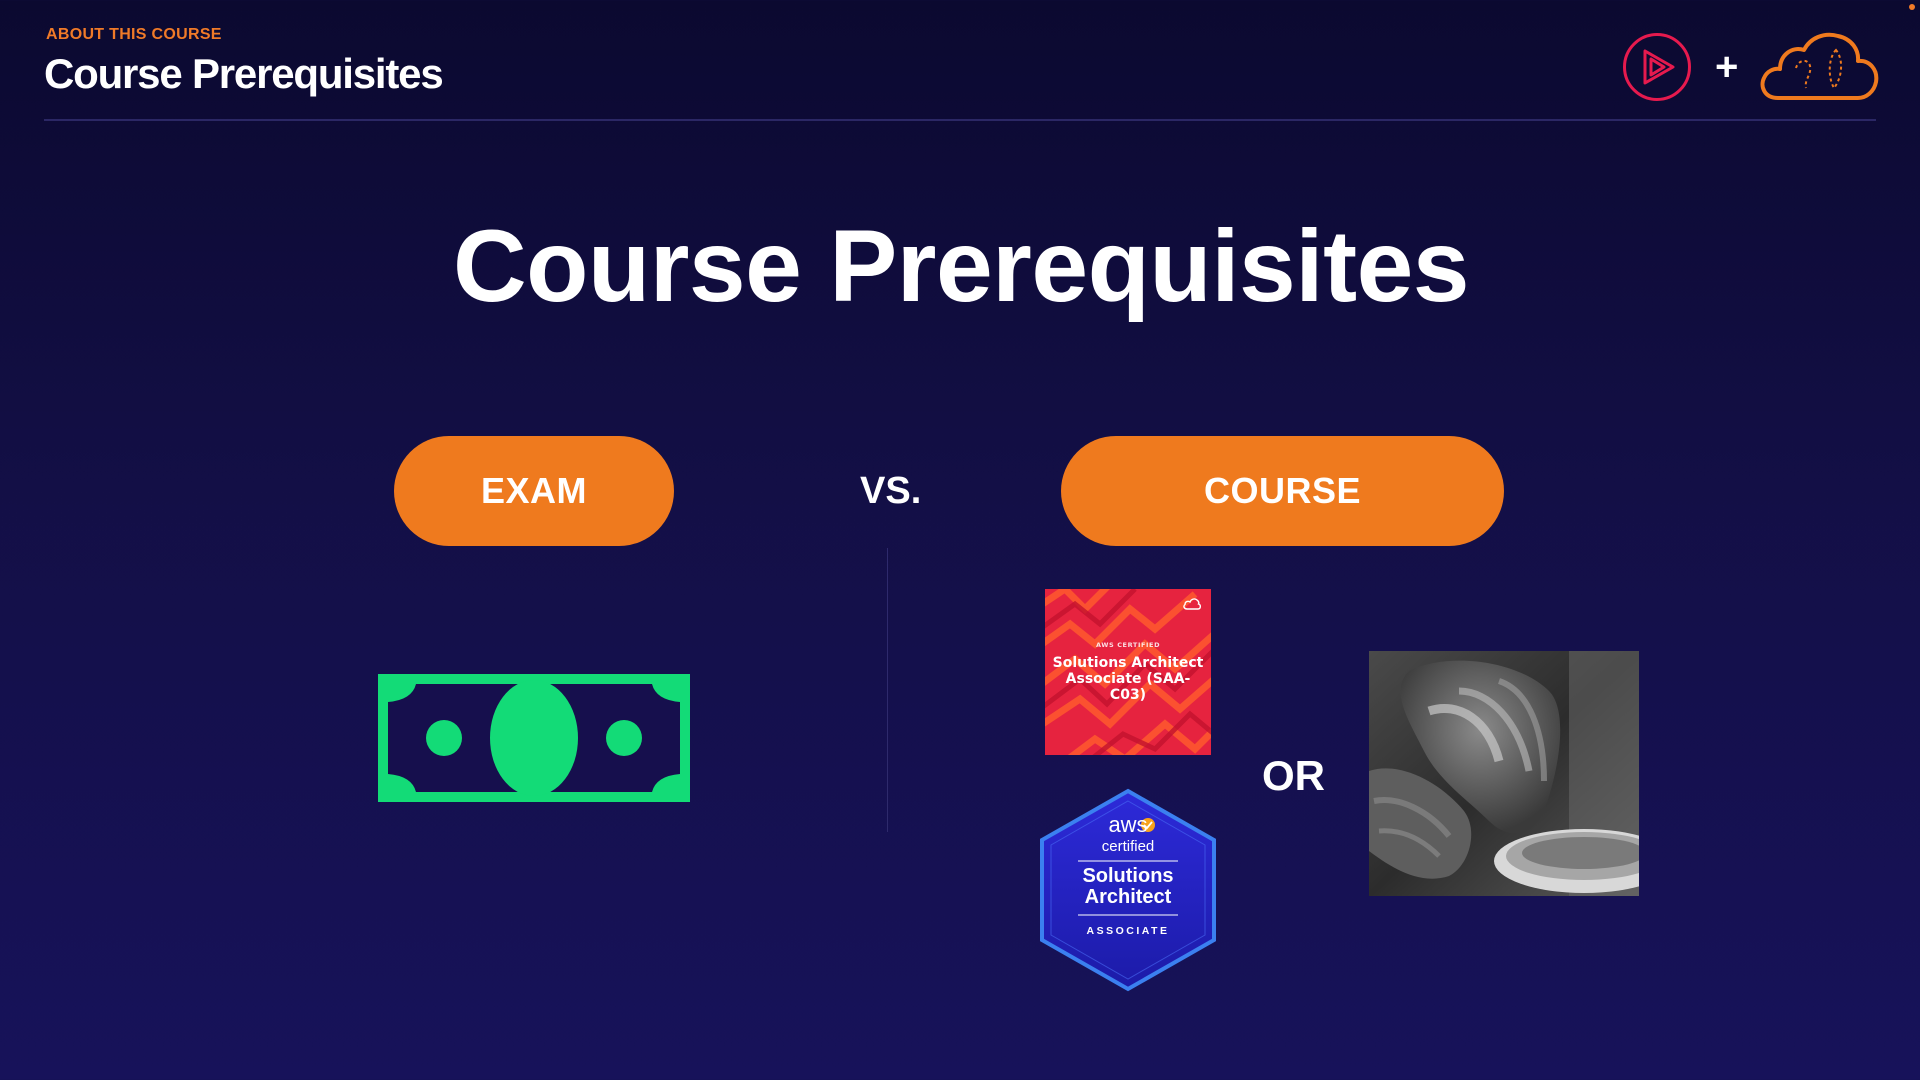 Image resolution: width=1920 pixels, height=1080 pixels. What do you see at coordinates (1819, 66) in the screenshot?
I see `cloud-guru-logo-icon` at bounding box center [1819, 66].